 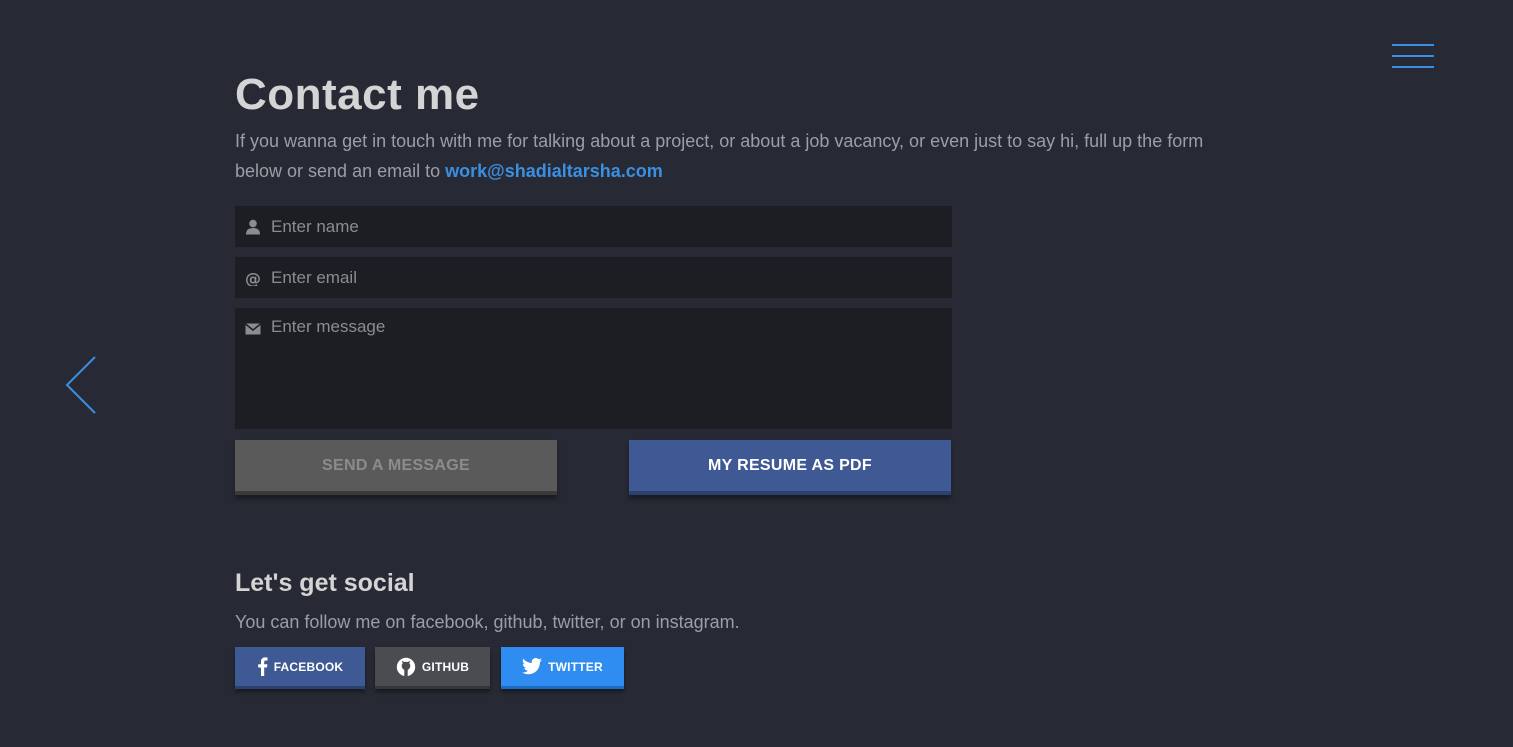 What do you see at coordinates (593, 470) in the screenshot?
I see `form-actions: SEND A MESSAGE MY RESUME AS PDF` at bounding box center [593, 470].